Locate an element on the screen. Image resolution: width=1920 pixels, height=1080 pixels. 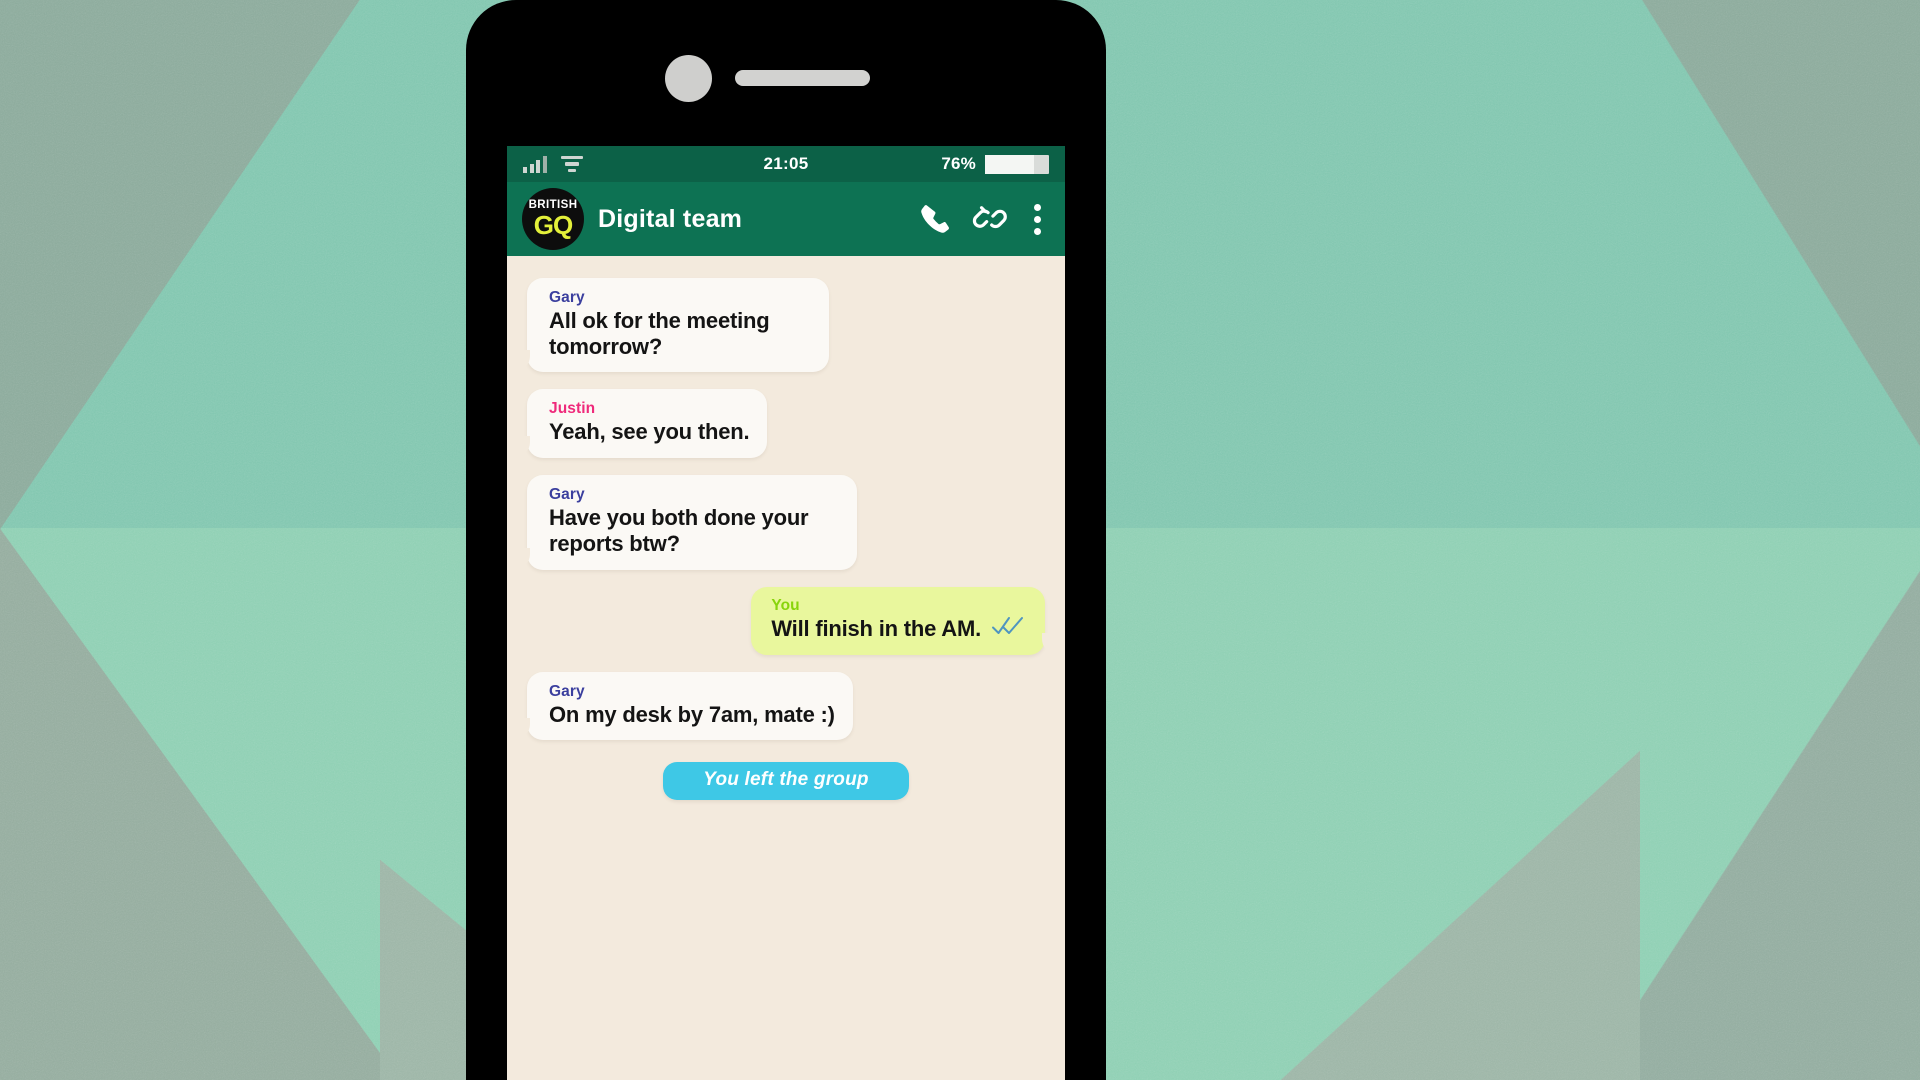
front-camera-icon is located at coordinates (688, 78).